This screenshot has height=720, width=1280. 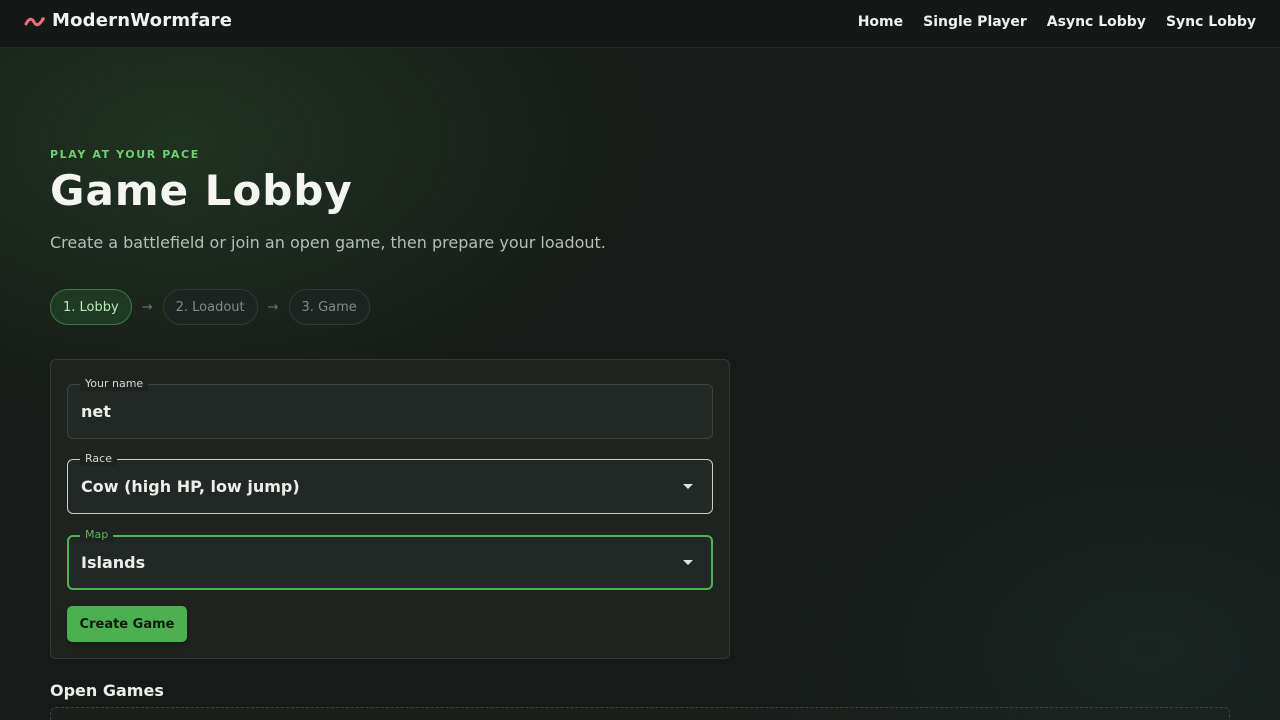 I want to click on nav-link-home: Home, so click(x=880, y=22).